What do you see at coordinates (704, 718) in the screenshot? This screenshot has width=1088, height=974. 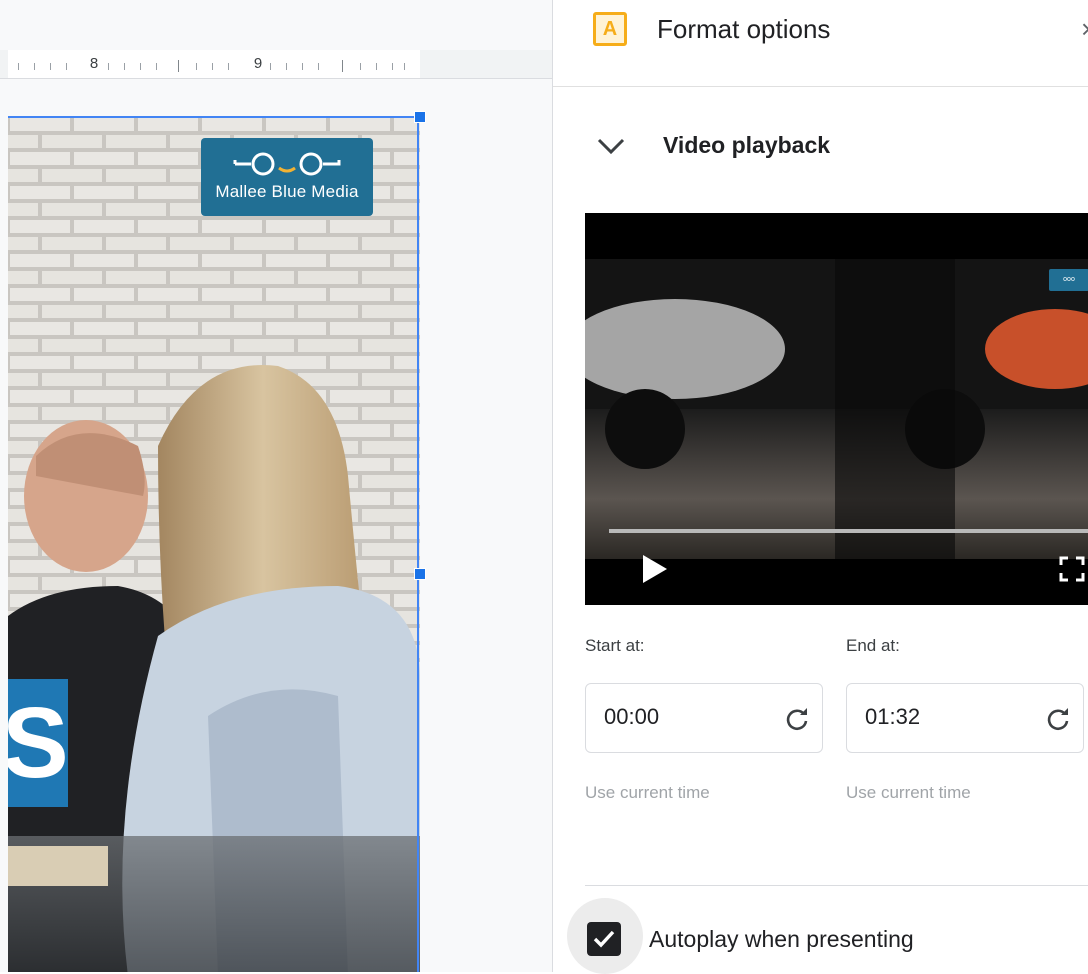 I see `start-time-input: 00:00` at bounding box center [704, 718].